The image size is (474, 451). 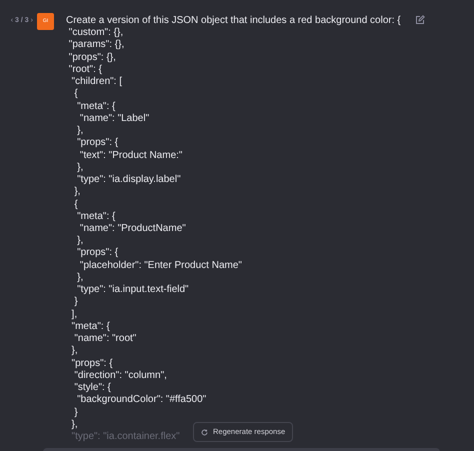 I want to click on message-line: "type": "ia.input.text-field", so click(x=132, y=290).